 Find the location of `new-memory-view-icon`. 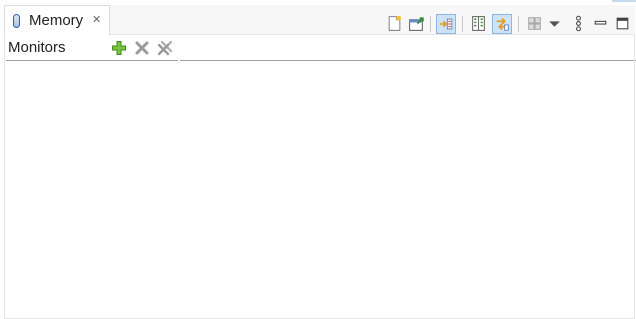

new-memory-view-icon is located at coordinates (394, 23).